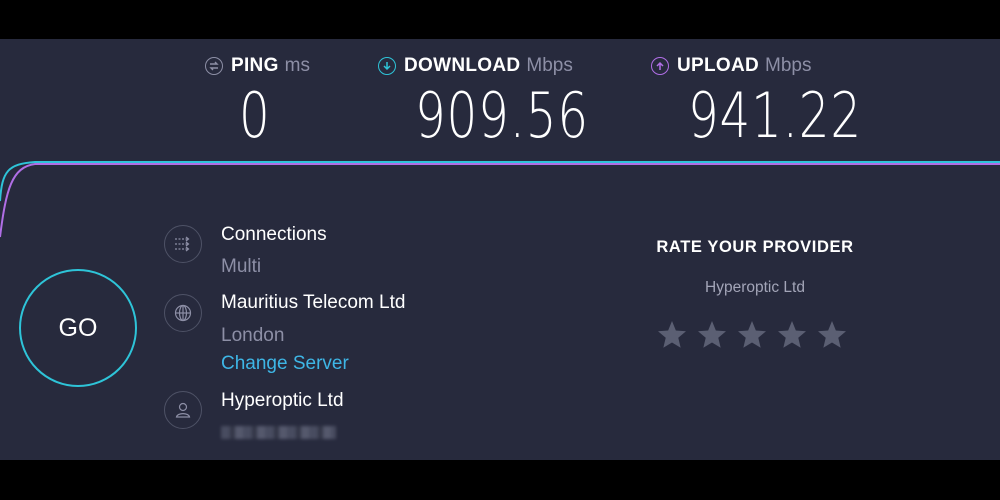 The height and width of the screenshot is (500, 1000). Describe the element at coordinates (387, 66) in the screenshot. I see `download-arrow-icon` at that location.